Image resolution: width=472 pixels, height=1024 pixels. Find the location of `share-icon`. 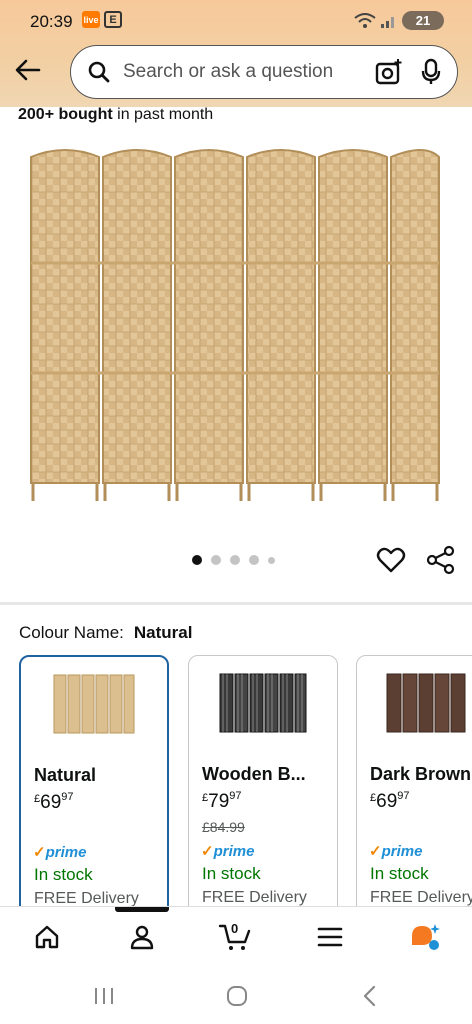

share-icon is located at coordinates (441, 560).